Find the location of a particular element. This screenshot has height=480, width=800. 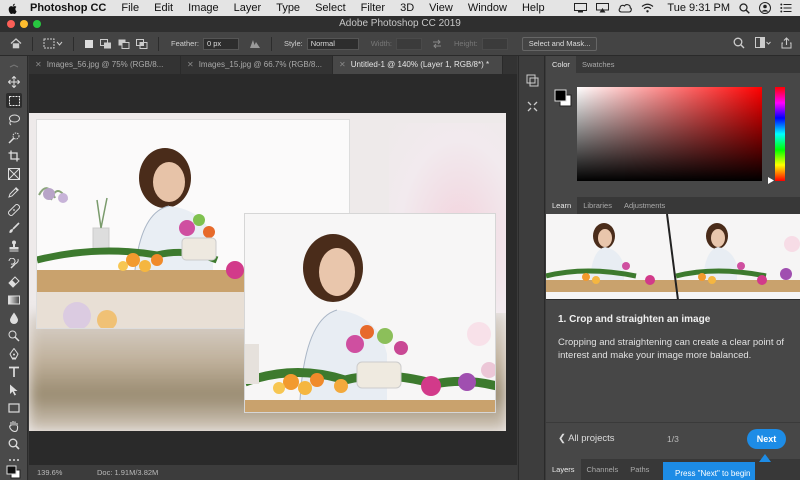

properties-icon is located at coordinates (532, 106).